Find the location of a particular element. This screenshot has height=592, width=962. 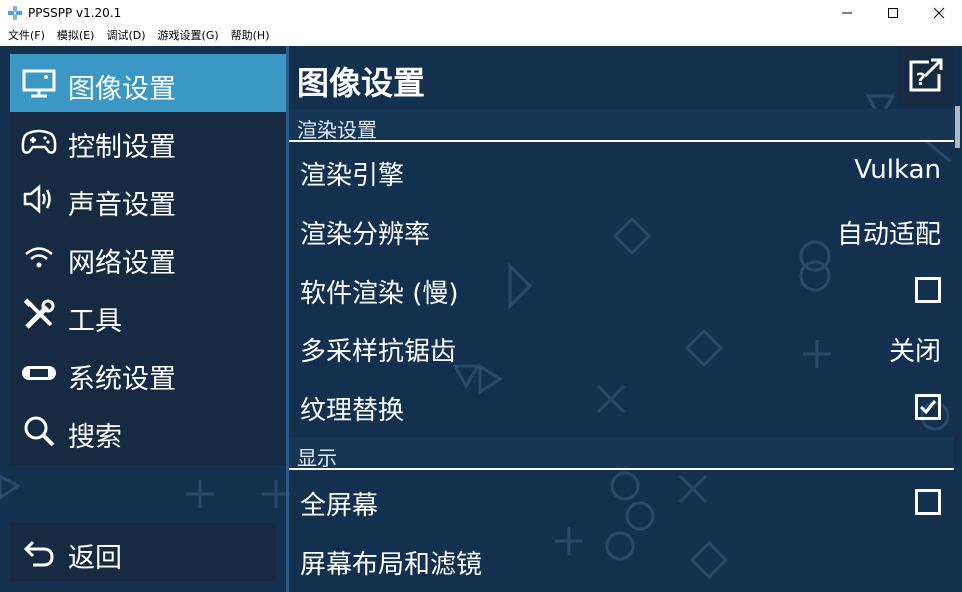

close-button is located at coordinates (939, 13).